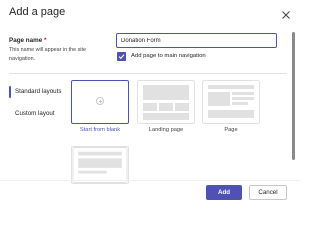  I want to click on layout-tile-start-from-blank: Start from blank, so click(100, 109).